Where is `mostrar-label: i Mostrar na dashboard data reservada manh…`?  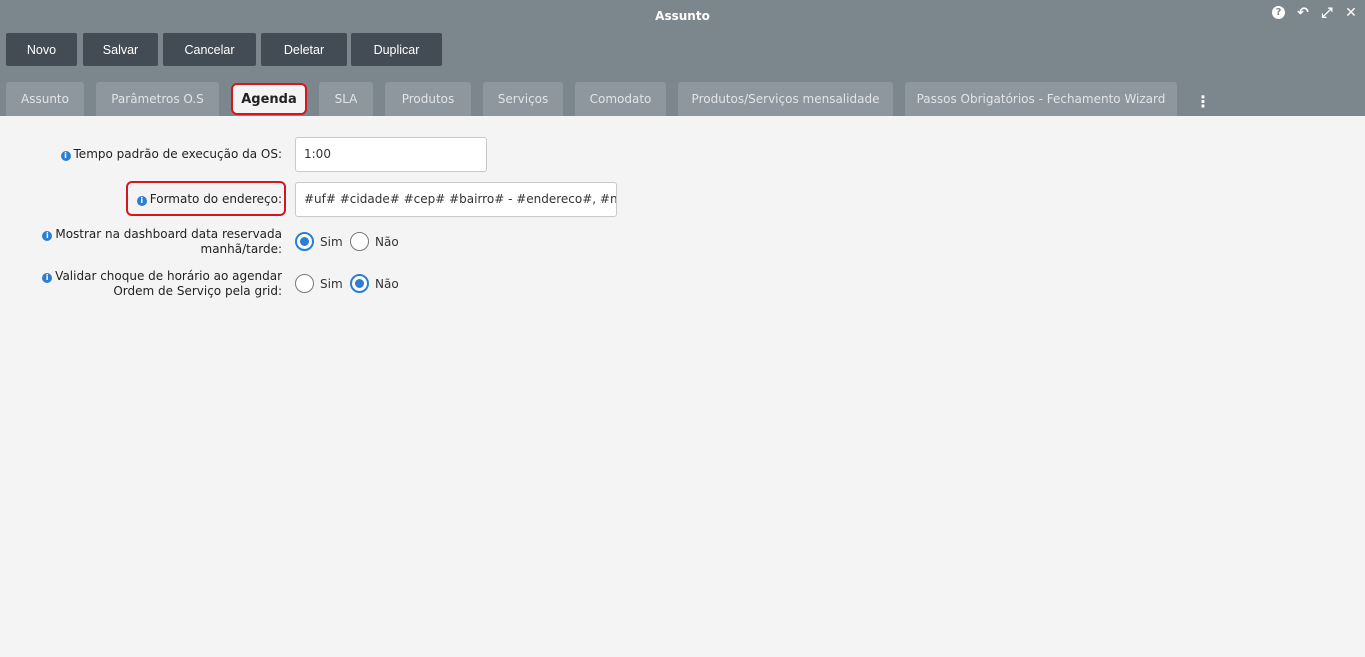
mostrar-label: i Mostrar na dashboard data reservada manh… is located at coordinates (162, 242).